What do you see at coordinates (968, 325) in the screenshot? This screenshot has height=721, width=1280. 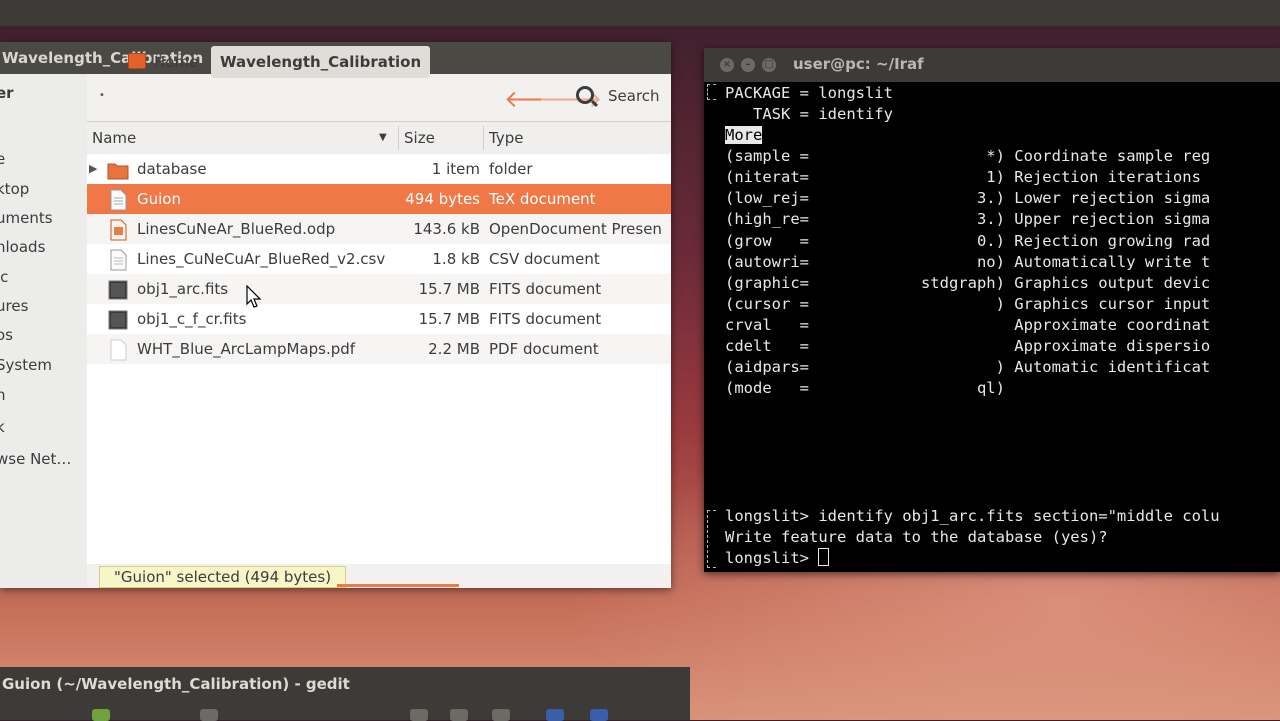 I see `terminal-line: crval = Approximate coordinat` at bounding box center [968, 325].